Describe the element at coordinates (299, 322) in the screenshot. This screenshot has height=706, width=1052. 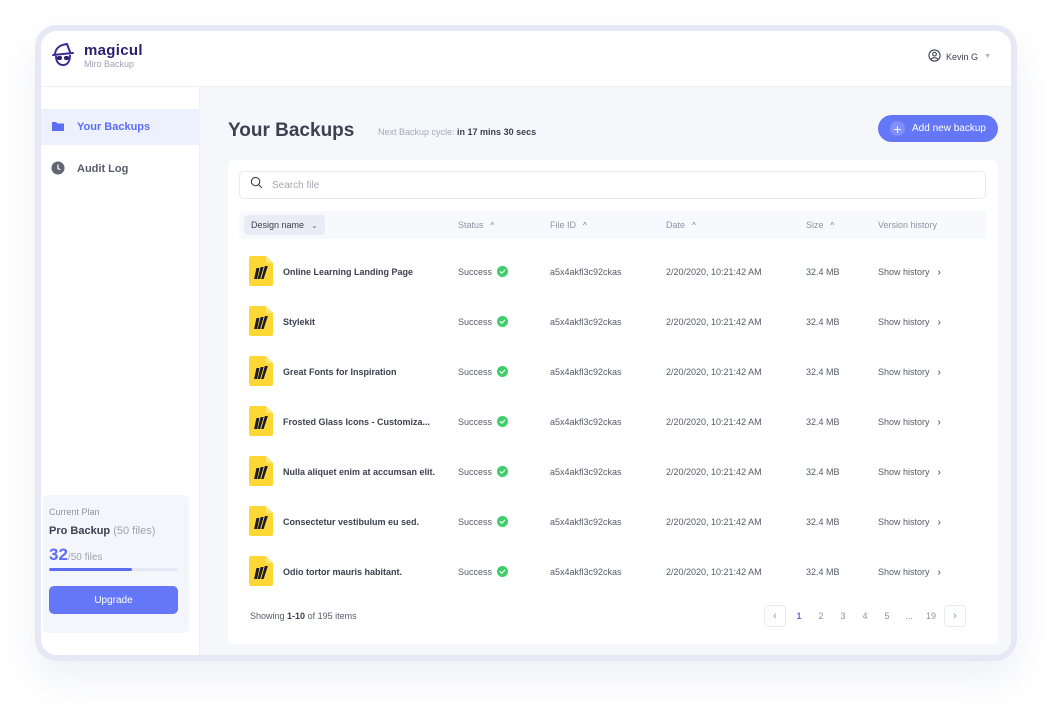
I see `design-name: Stylekit` at that location.